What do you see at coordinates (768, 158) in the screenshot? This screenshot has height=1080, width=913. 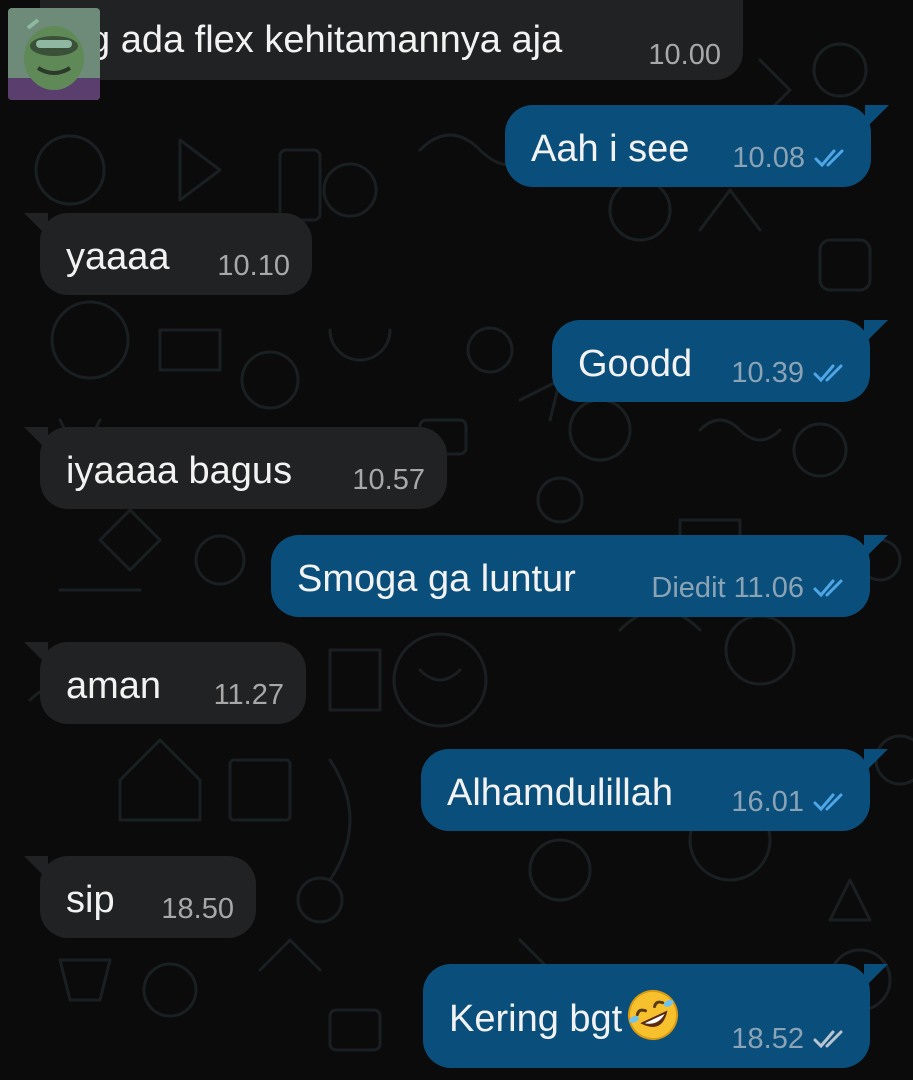 I see `message-time: 10.08` at bounding box center [768, 158].